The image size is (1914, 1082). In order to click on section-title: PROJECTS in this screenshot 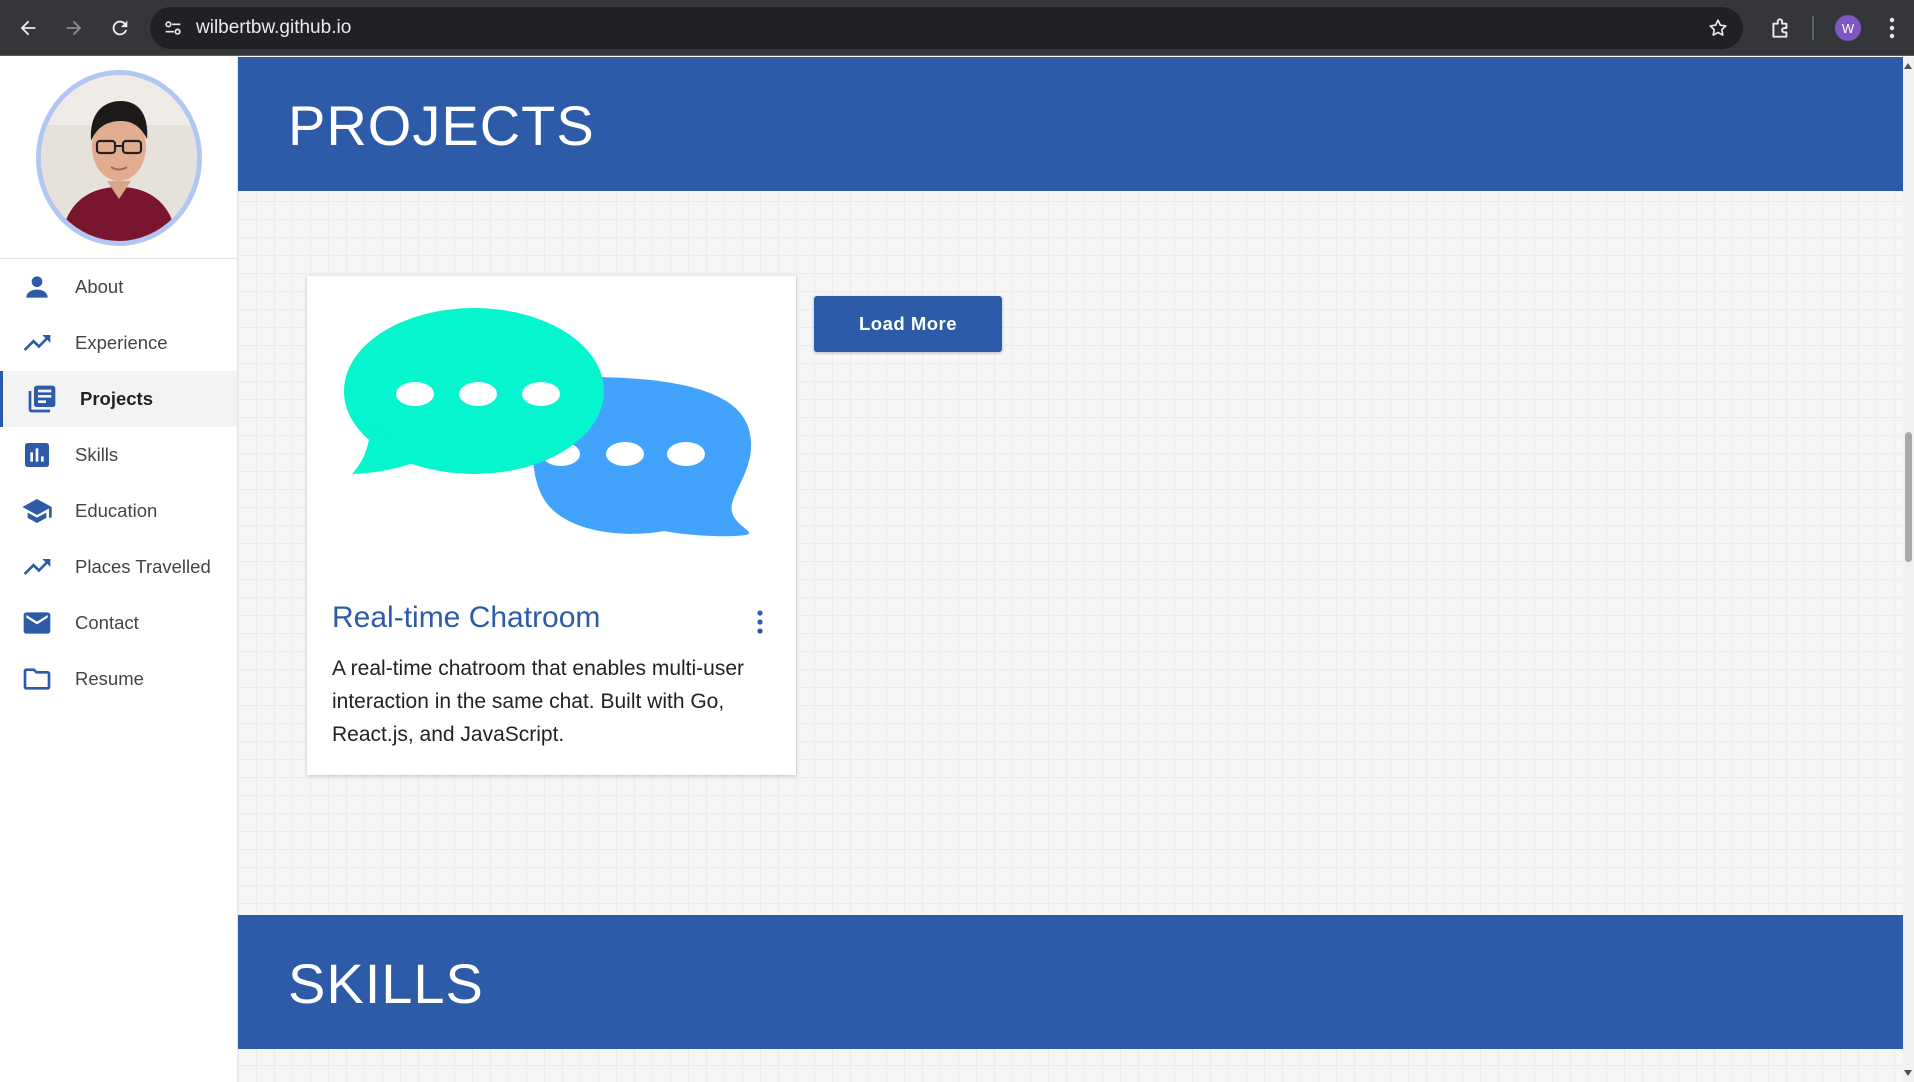, I will do `click(441, 125)`.